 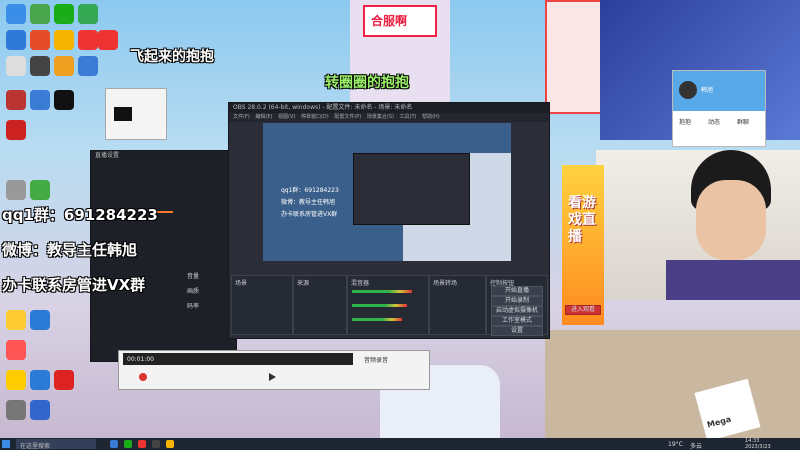 What do you see at coordinates (35, 446) in the screenshot?
I see `taskbar-search-text: 在这里搜索` at bounding box center [35, 446].